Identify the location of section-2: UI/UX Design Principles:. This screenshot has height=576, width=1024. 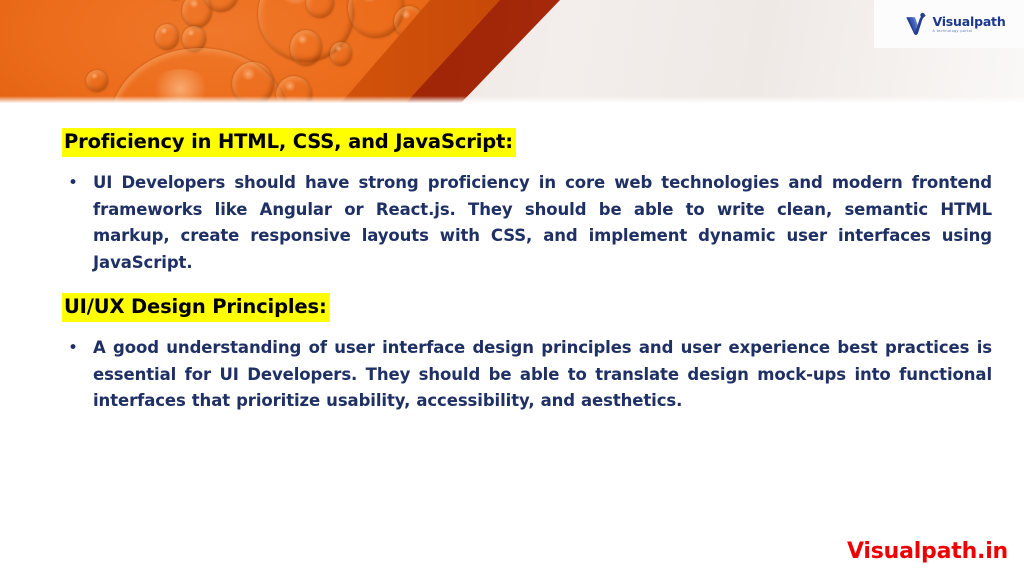
(527, 307).